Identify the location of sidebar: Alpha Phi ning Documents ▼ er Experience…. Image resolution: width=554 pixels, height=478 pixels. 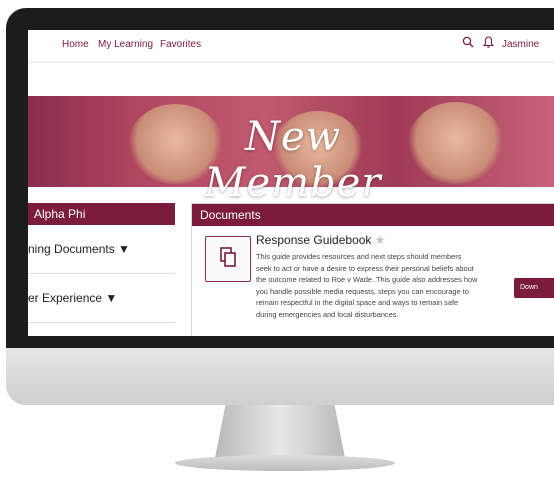
(101, 269).